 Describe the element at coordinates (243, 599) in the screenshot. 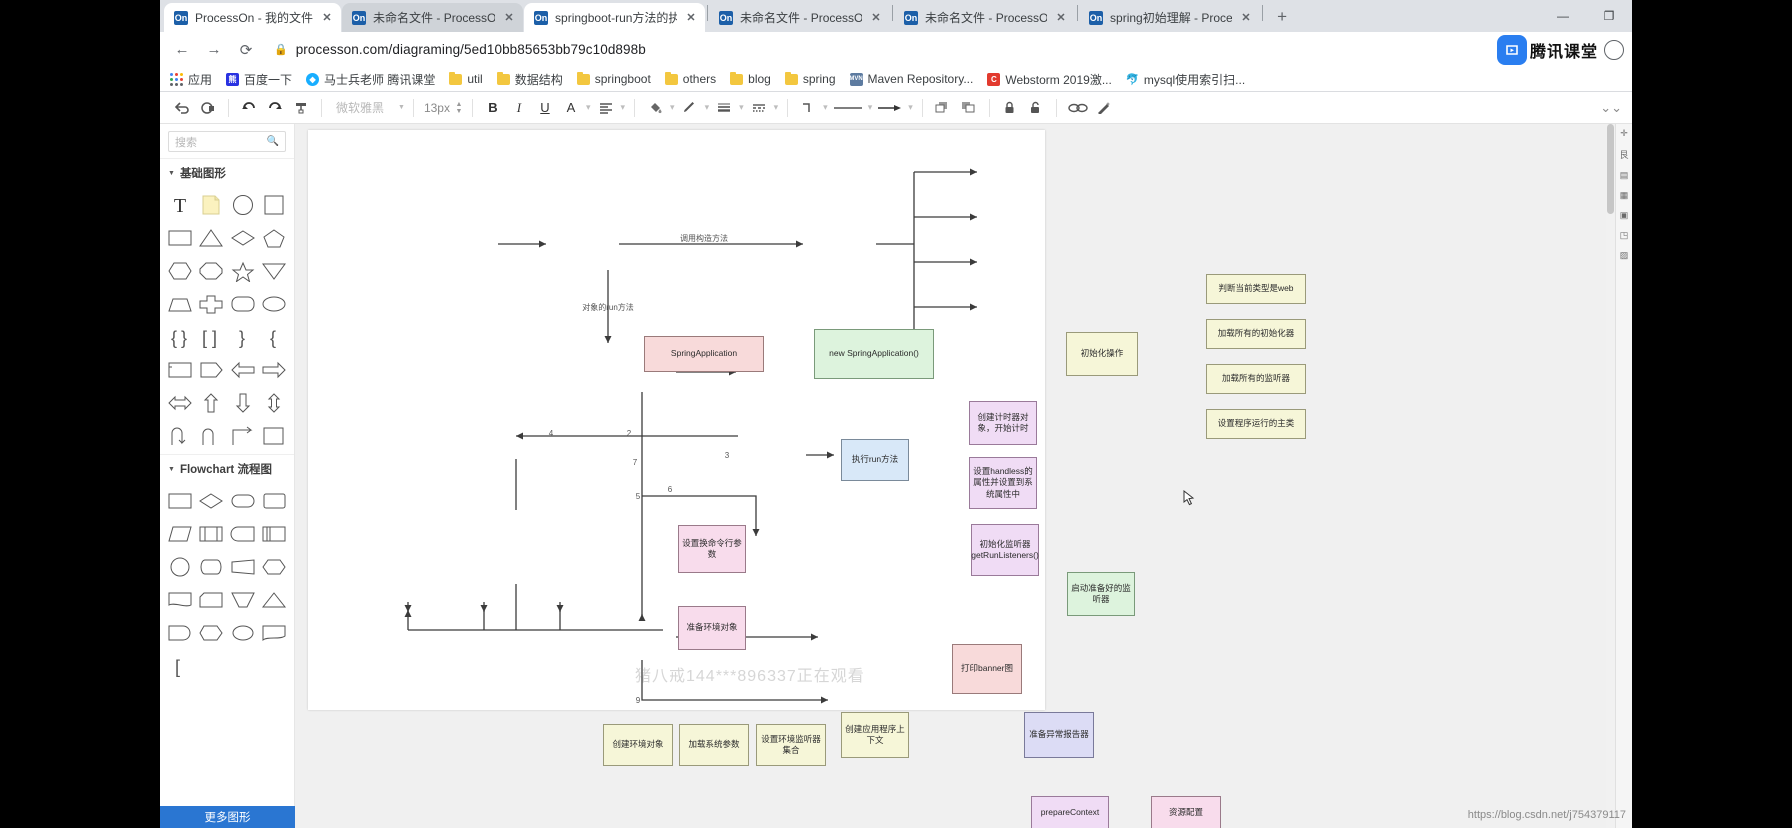

I see `flow-merge` at that location.